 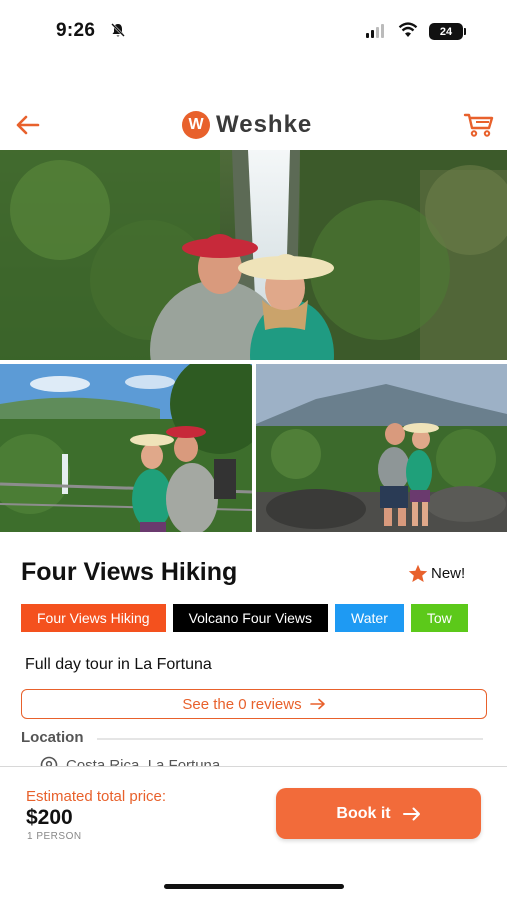 What do you see at coordinates (76, 30) in the screenshot?
I see `status-time: 9:26` at bounding box center [76, 30].